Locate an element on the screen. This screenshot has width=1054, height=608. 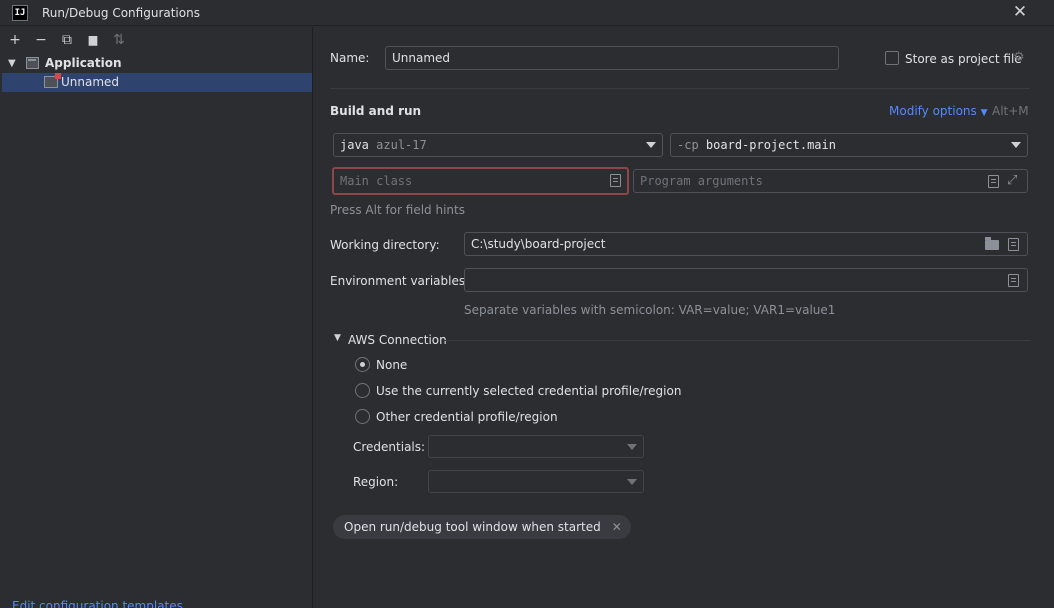
folder-icon is located at coordinates (992, 243).